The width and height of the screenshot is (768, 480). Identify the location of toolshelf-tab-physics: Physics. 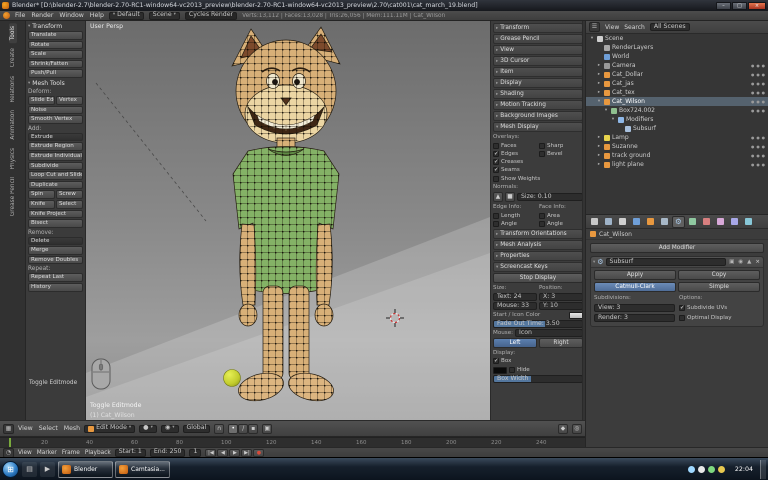
(13, 158).